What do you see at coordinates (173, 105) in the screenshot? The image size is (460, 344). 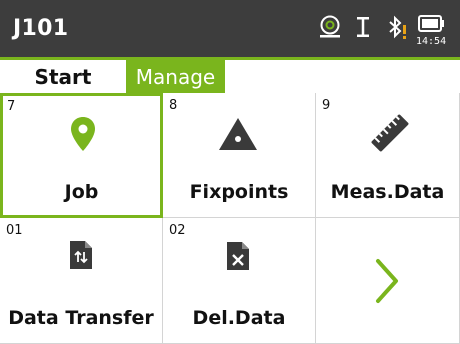 I see `tile-number: 8` at bounding box center [173, 105].